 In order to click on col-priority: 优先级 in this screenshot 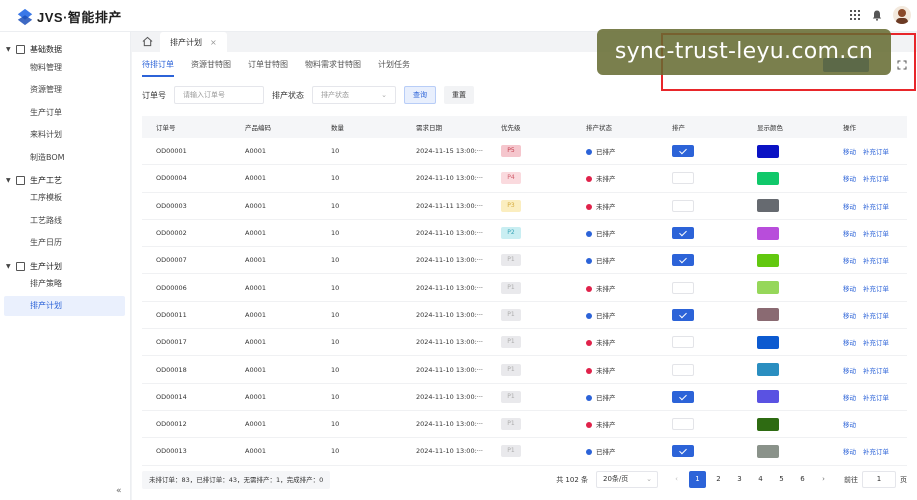, I will do `click(529, 127)`.